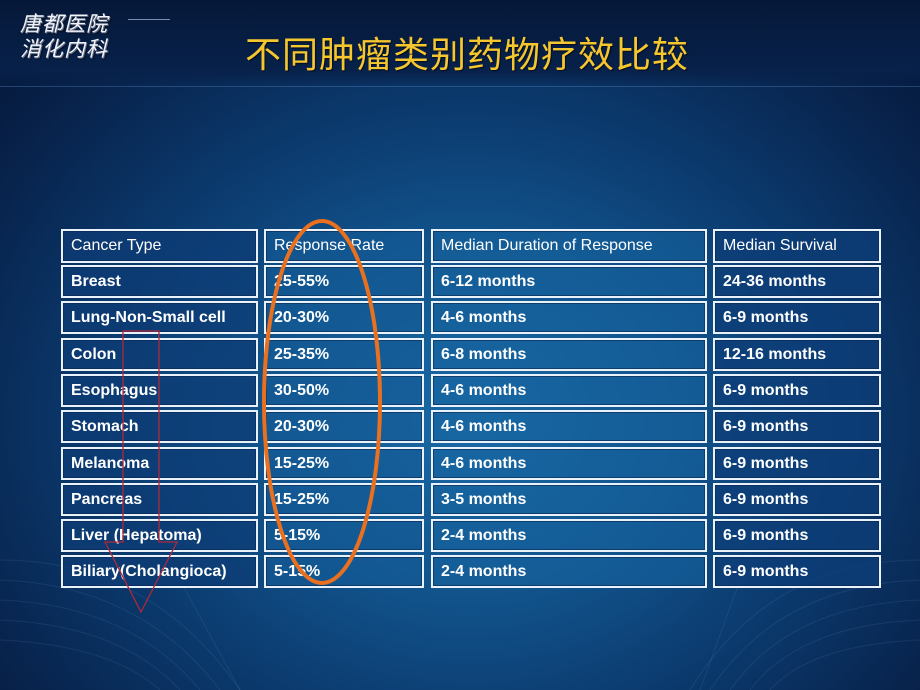 The height and width of the screenshot is (690, 920). Describe the element at coordinates (149, 19) in the screenshot. I see `department-rule` at that location.